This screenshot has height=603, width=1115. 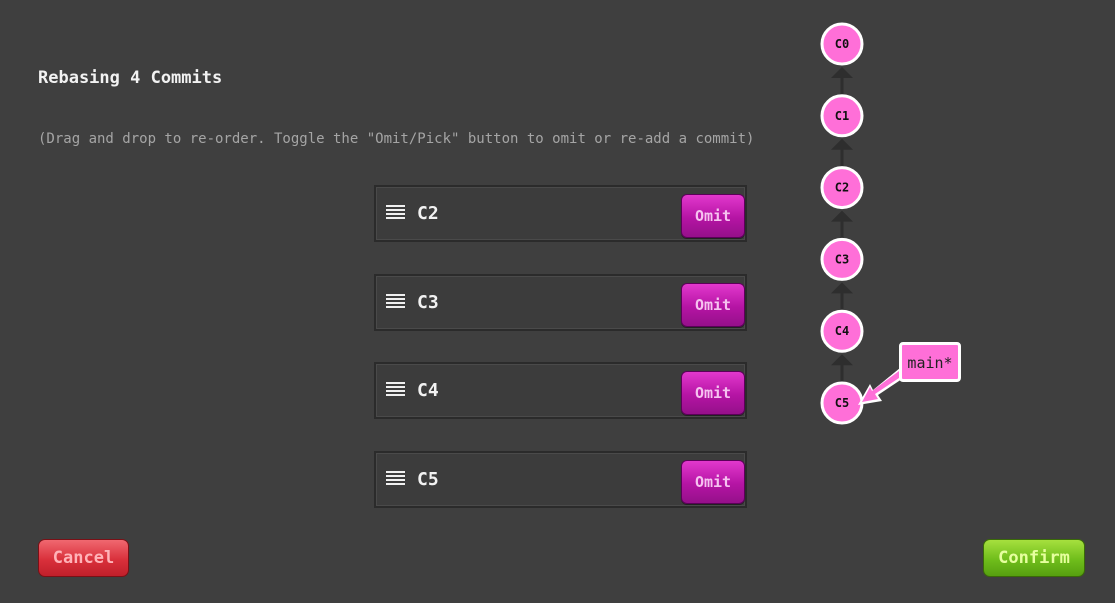 I want to click on commit-node-c0: C0, so click(x=842, y=44).